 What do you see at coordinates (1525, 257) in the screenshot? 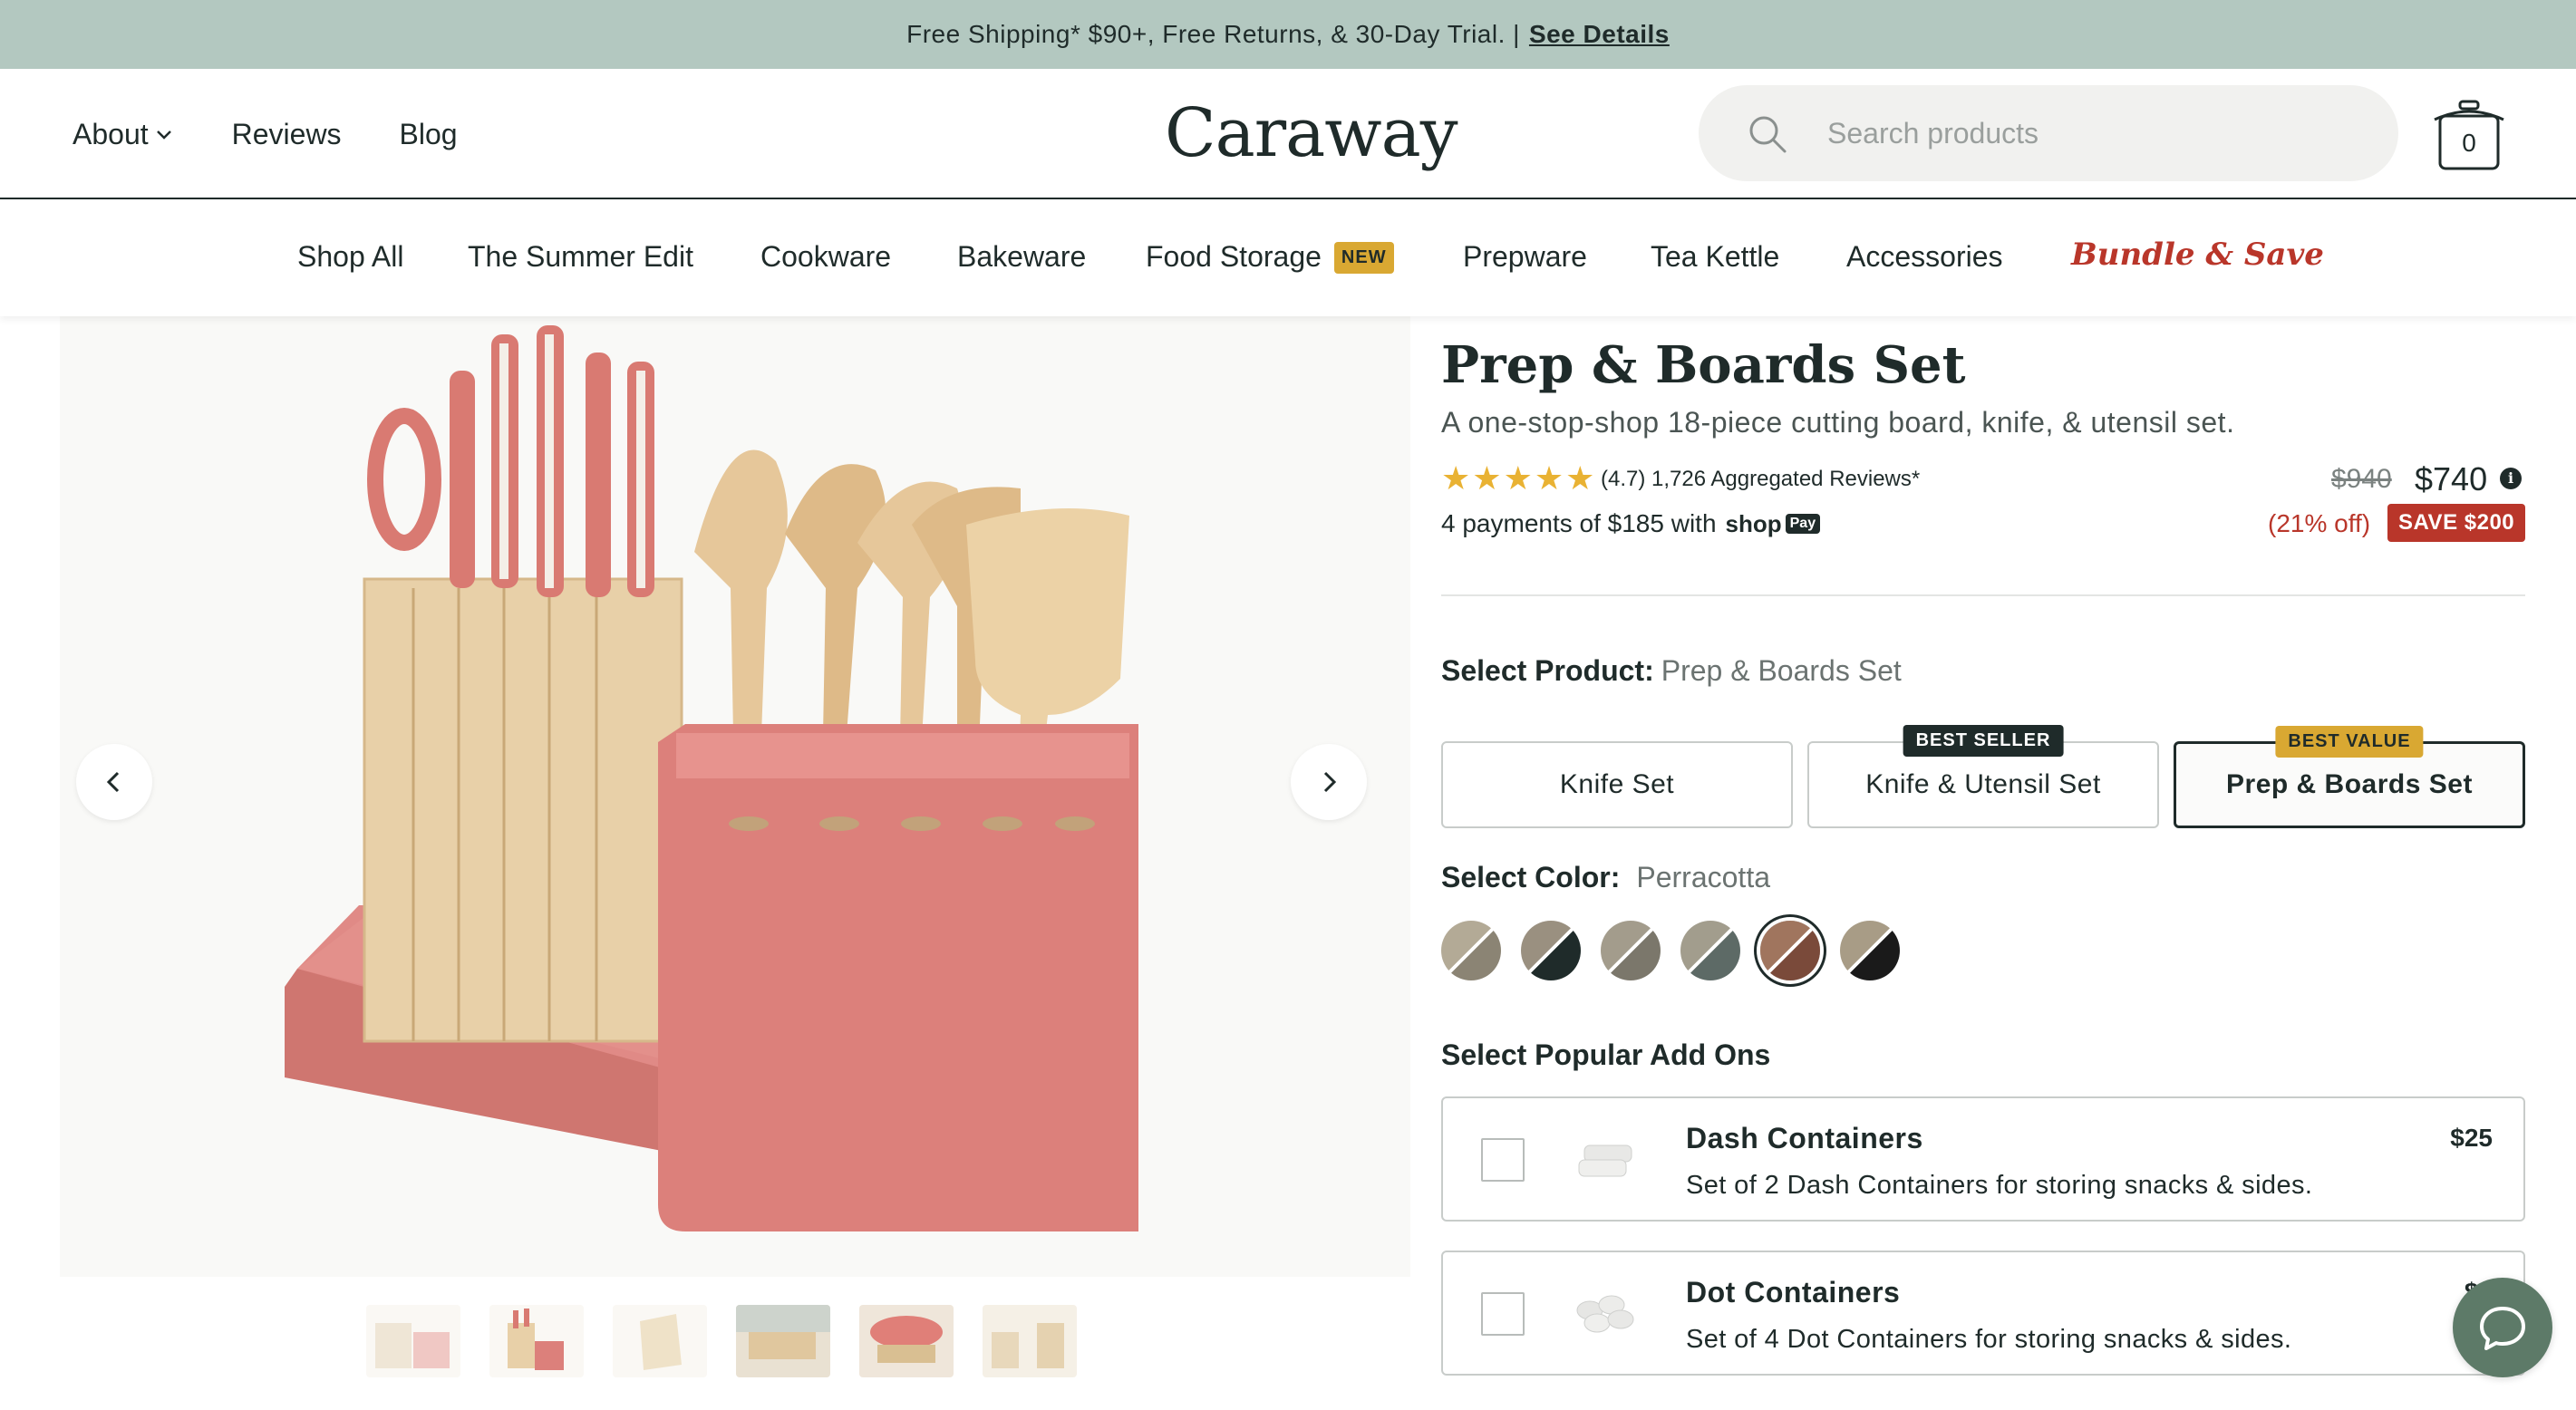
I see `cat-prepware: Prepware` at bounding box center [1525, 257].